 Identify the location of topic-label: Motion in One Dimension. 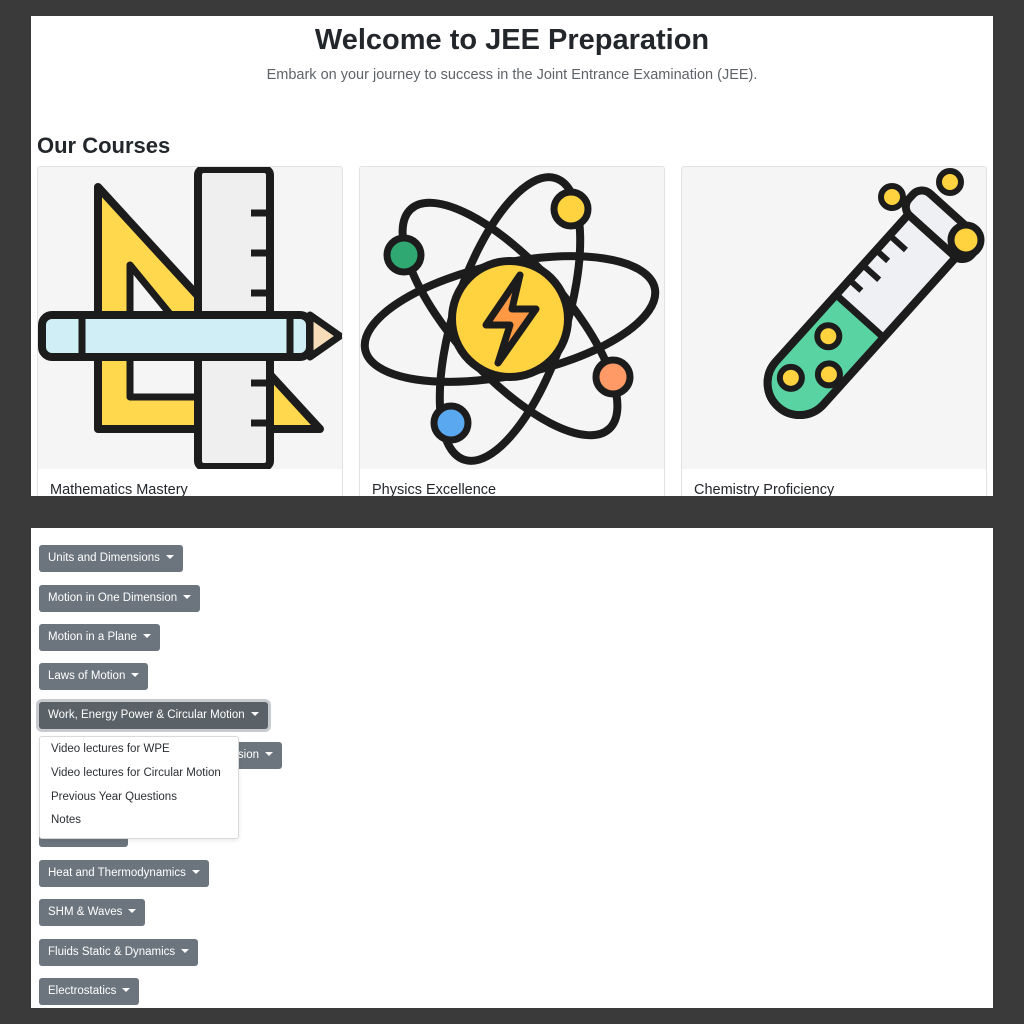
(113, 598).